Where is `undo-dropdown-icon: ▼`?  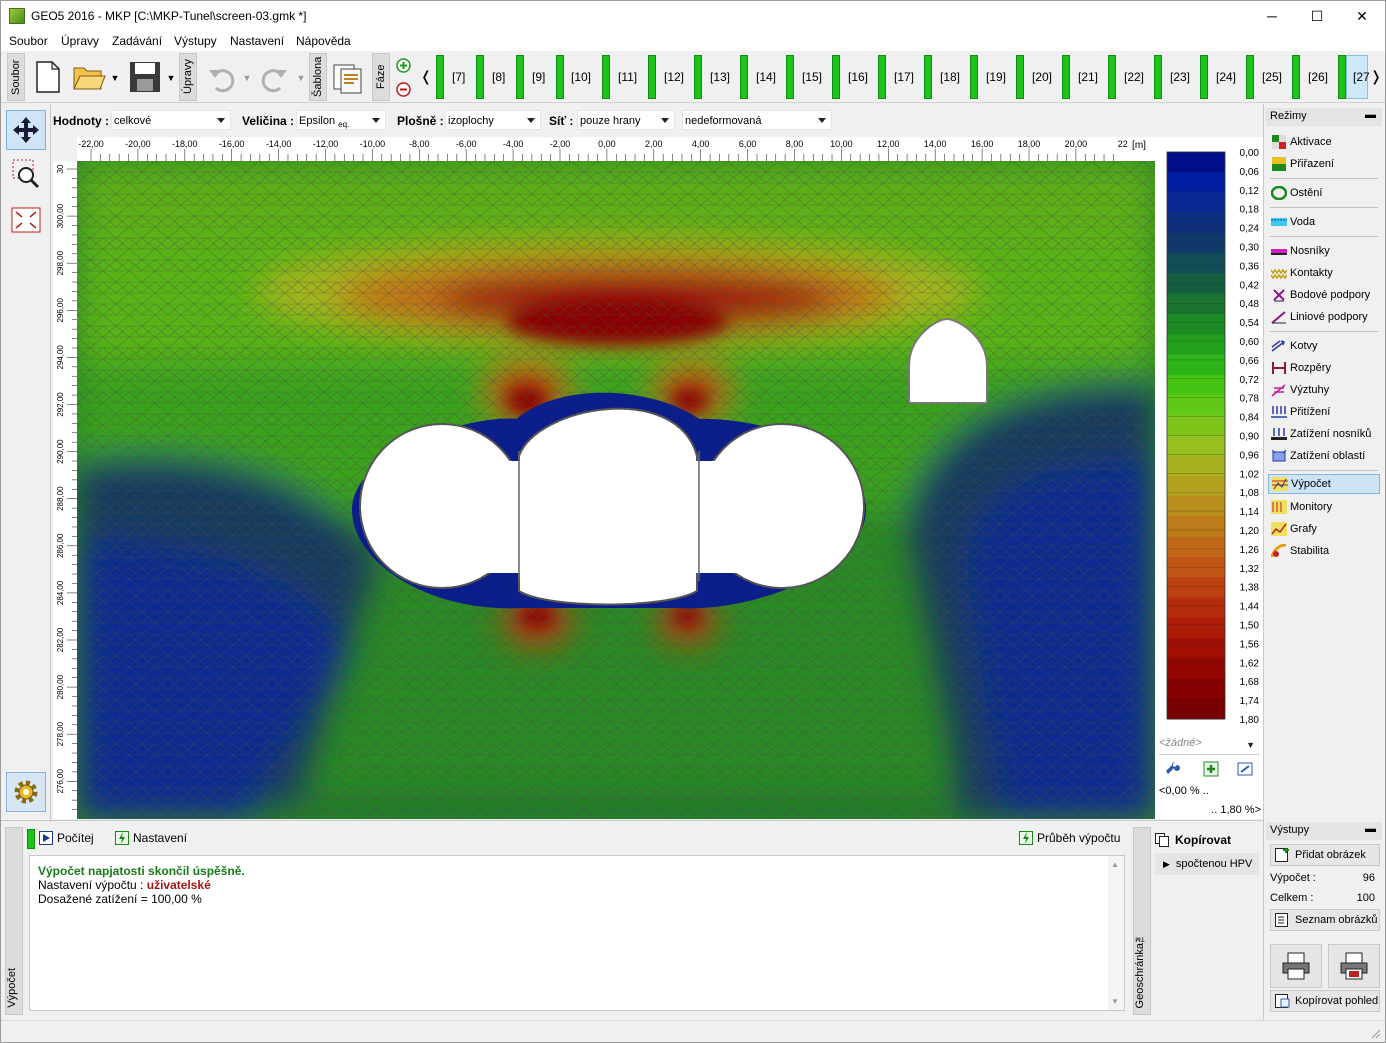 undo-dropdown-icon: ▼ is located at coordinates (247, 78).